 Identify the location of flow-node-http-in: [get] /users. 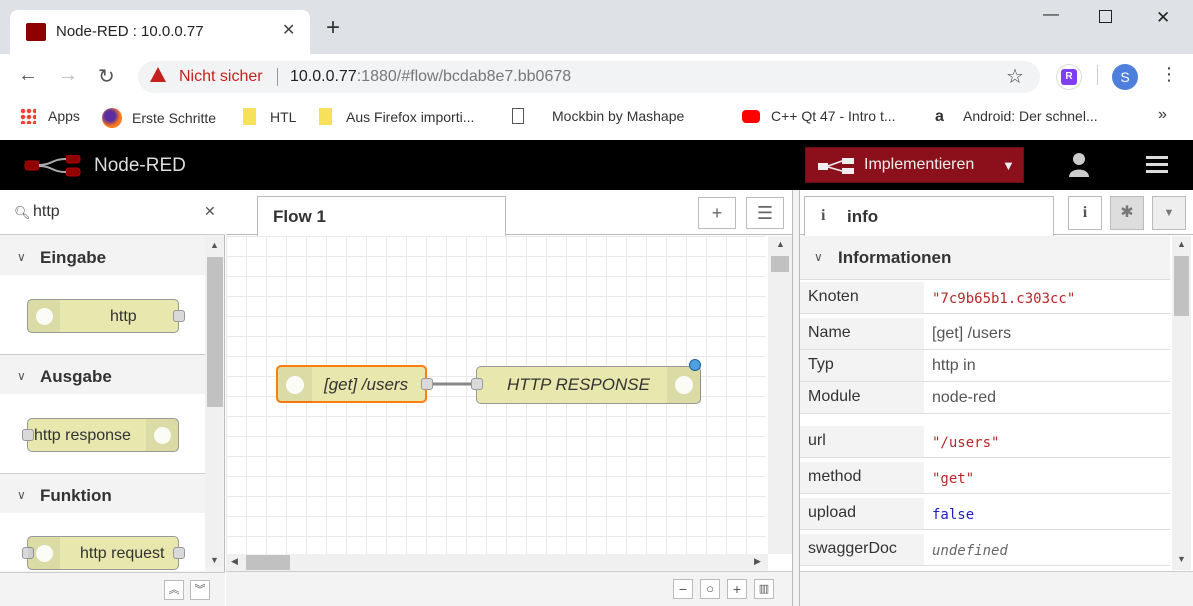
(354, 384).